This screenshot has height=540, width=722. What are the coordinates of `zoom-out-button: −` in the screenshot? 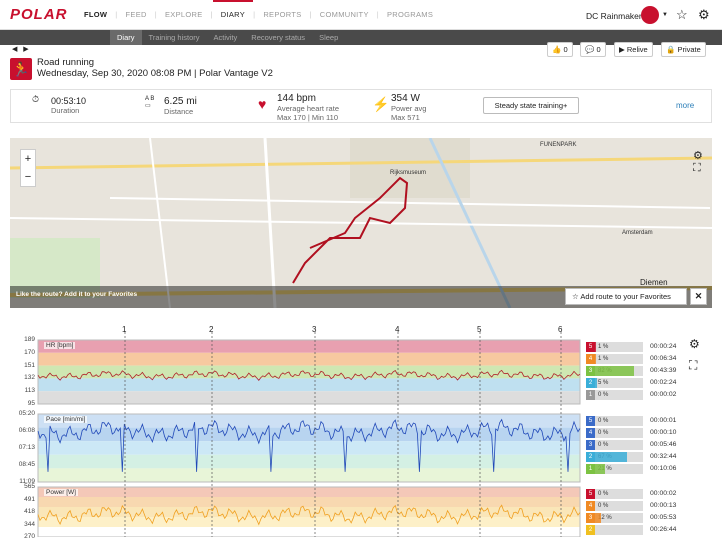 It's located at (28, 177).